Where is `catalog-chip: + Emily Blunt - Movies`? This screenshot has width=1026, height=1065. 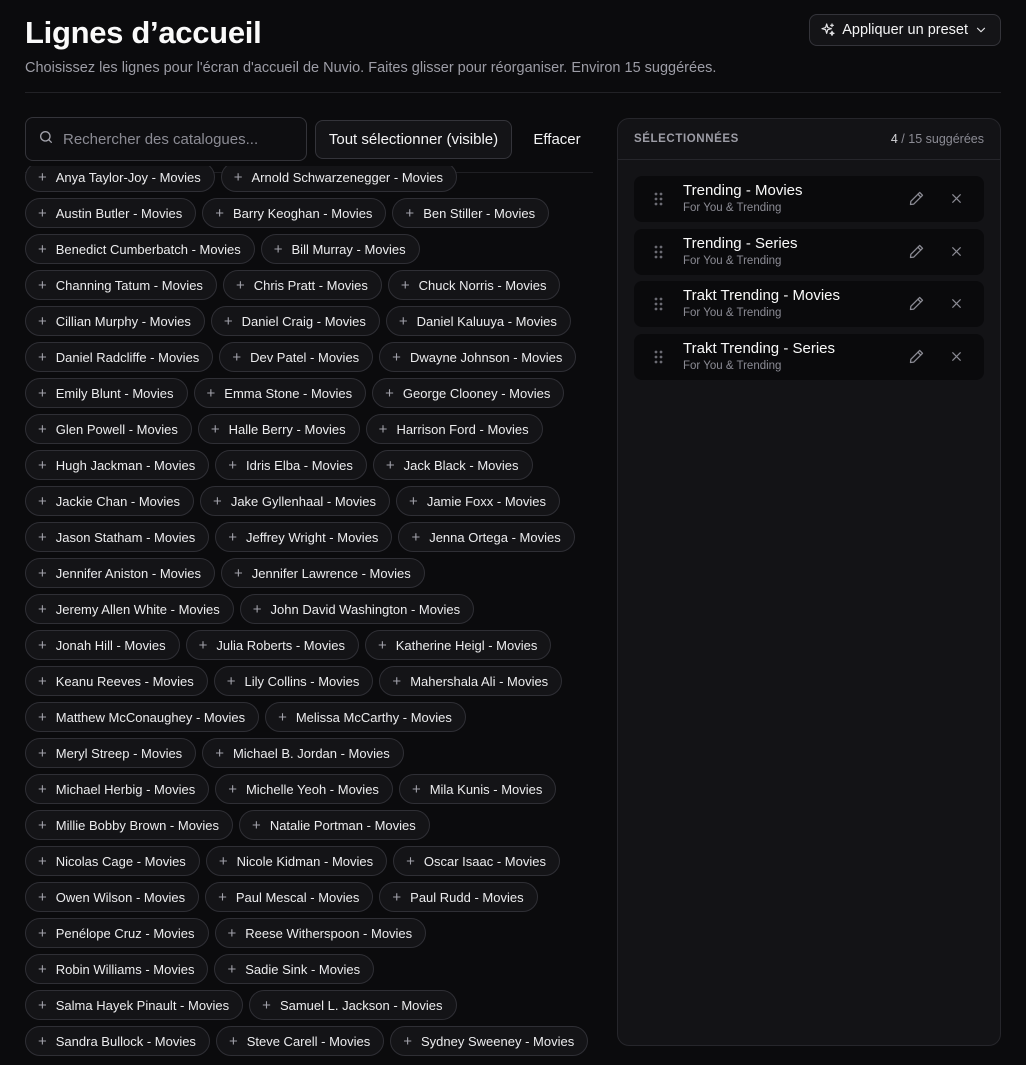
catalog-chip: + Emily Blunt - Movies is located at coordinates (106, 393).